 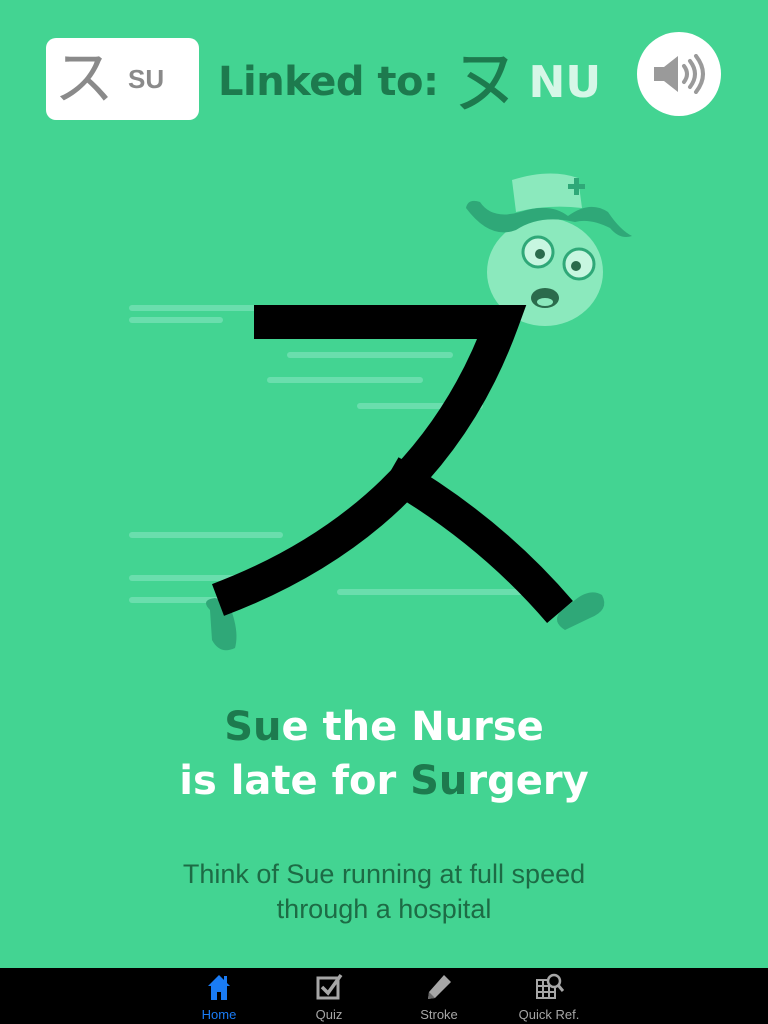 What do you see at coordinates (528, 781) in the screenshot?
I see `mnemonic-text: rgery` at bounding box center [528, 781].